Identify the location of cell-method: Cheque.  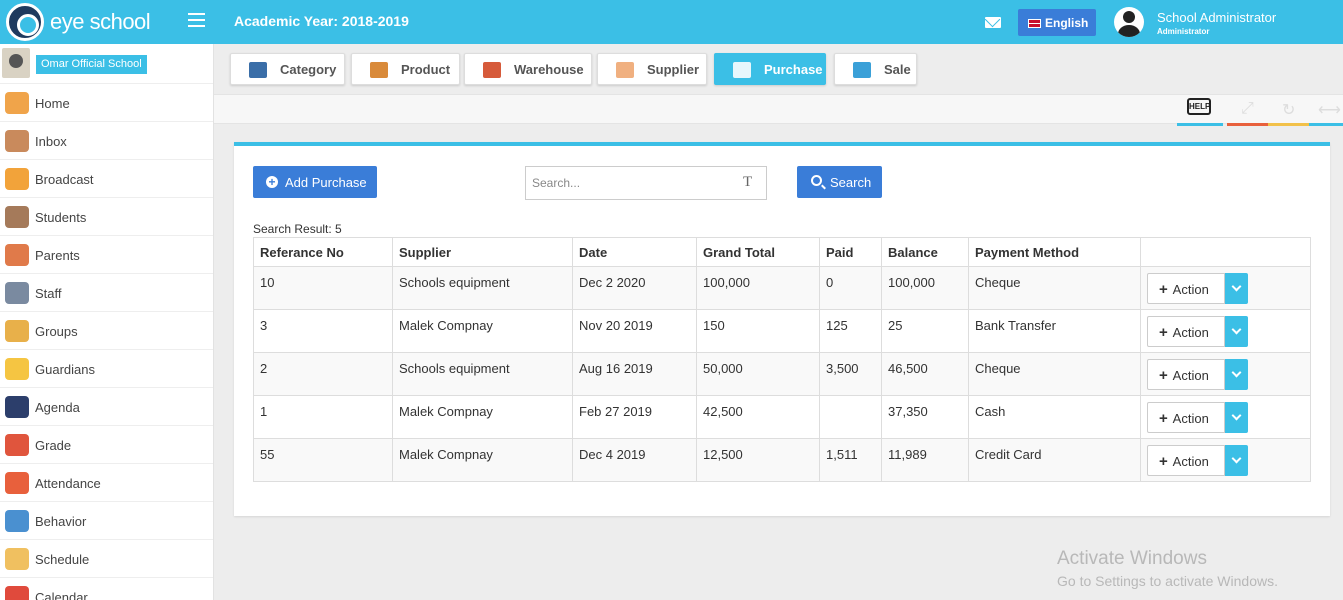
(1054, 374).